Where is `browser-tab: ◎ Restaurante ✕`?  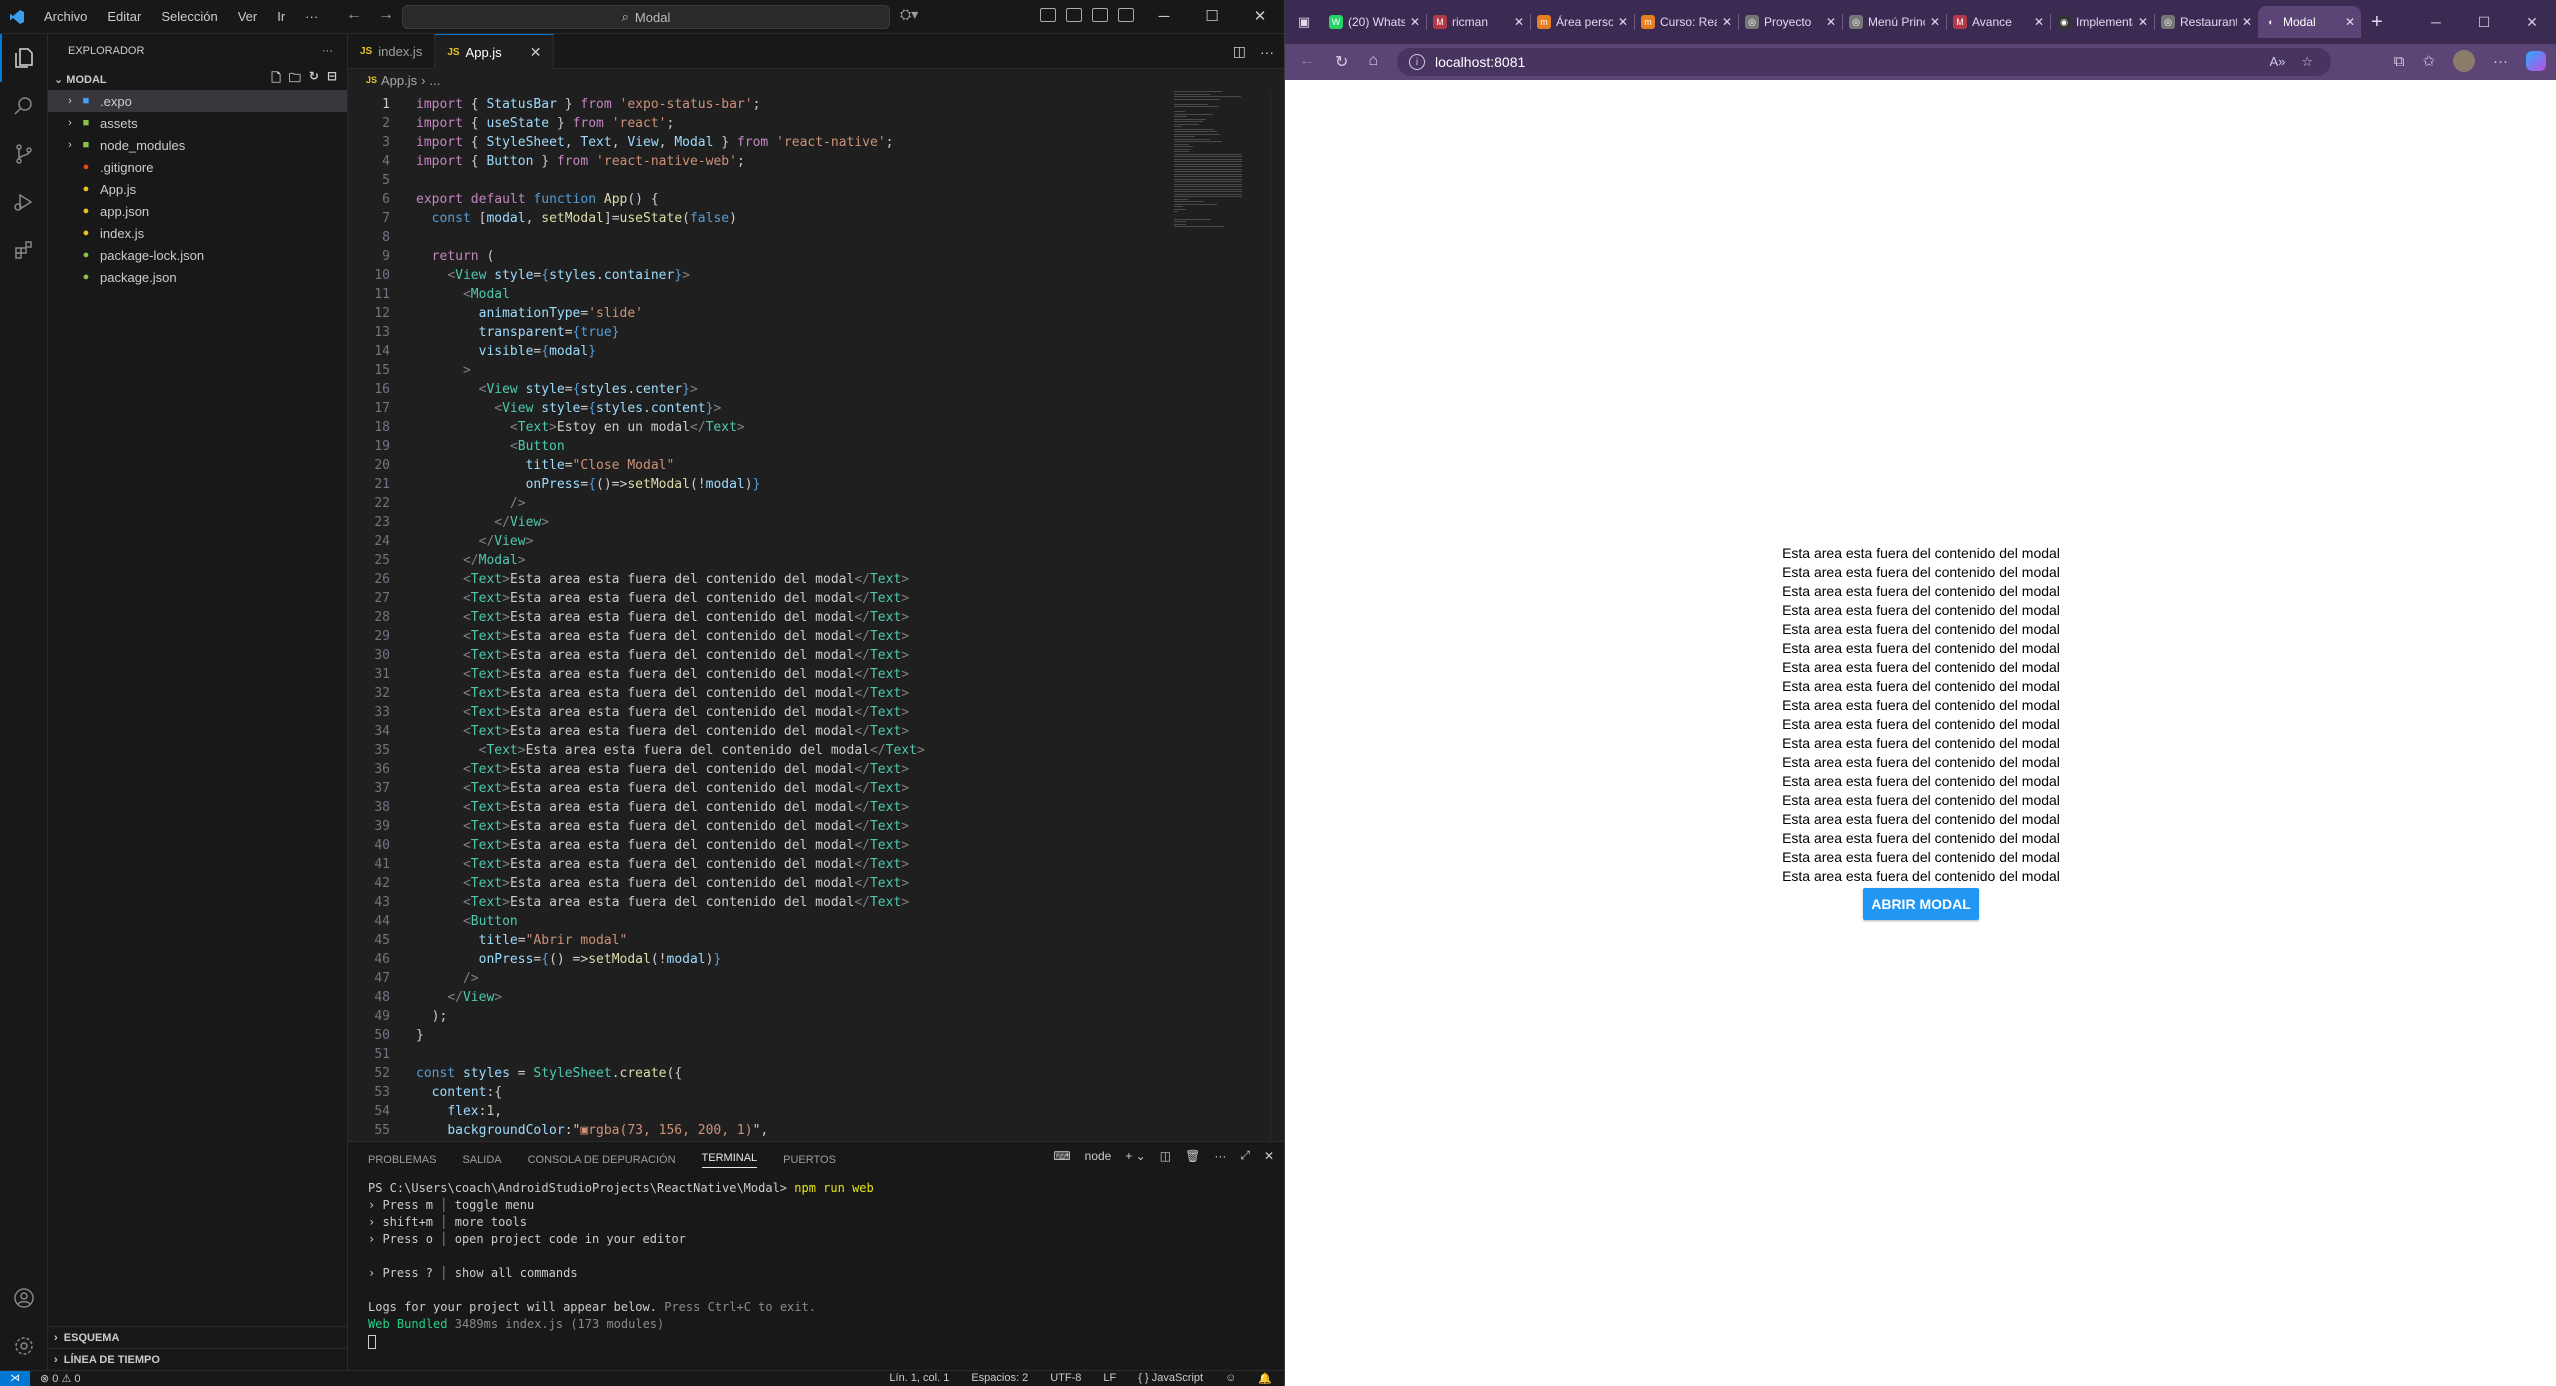
browser-tab: ◎ Restaurante ✕ is located at coordinates (2206, 22).